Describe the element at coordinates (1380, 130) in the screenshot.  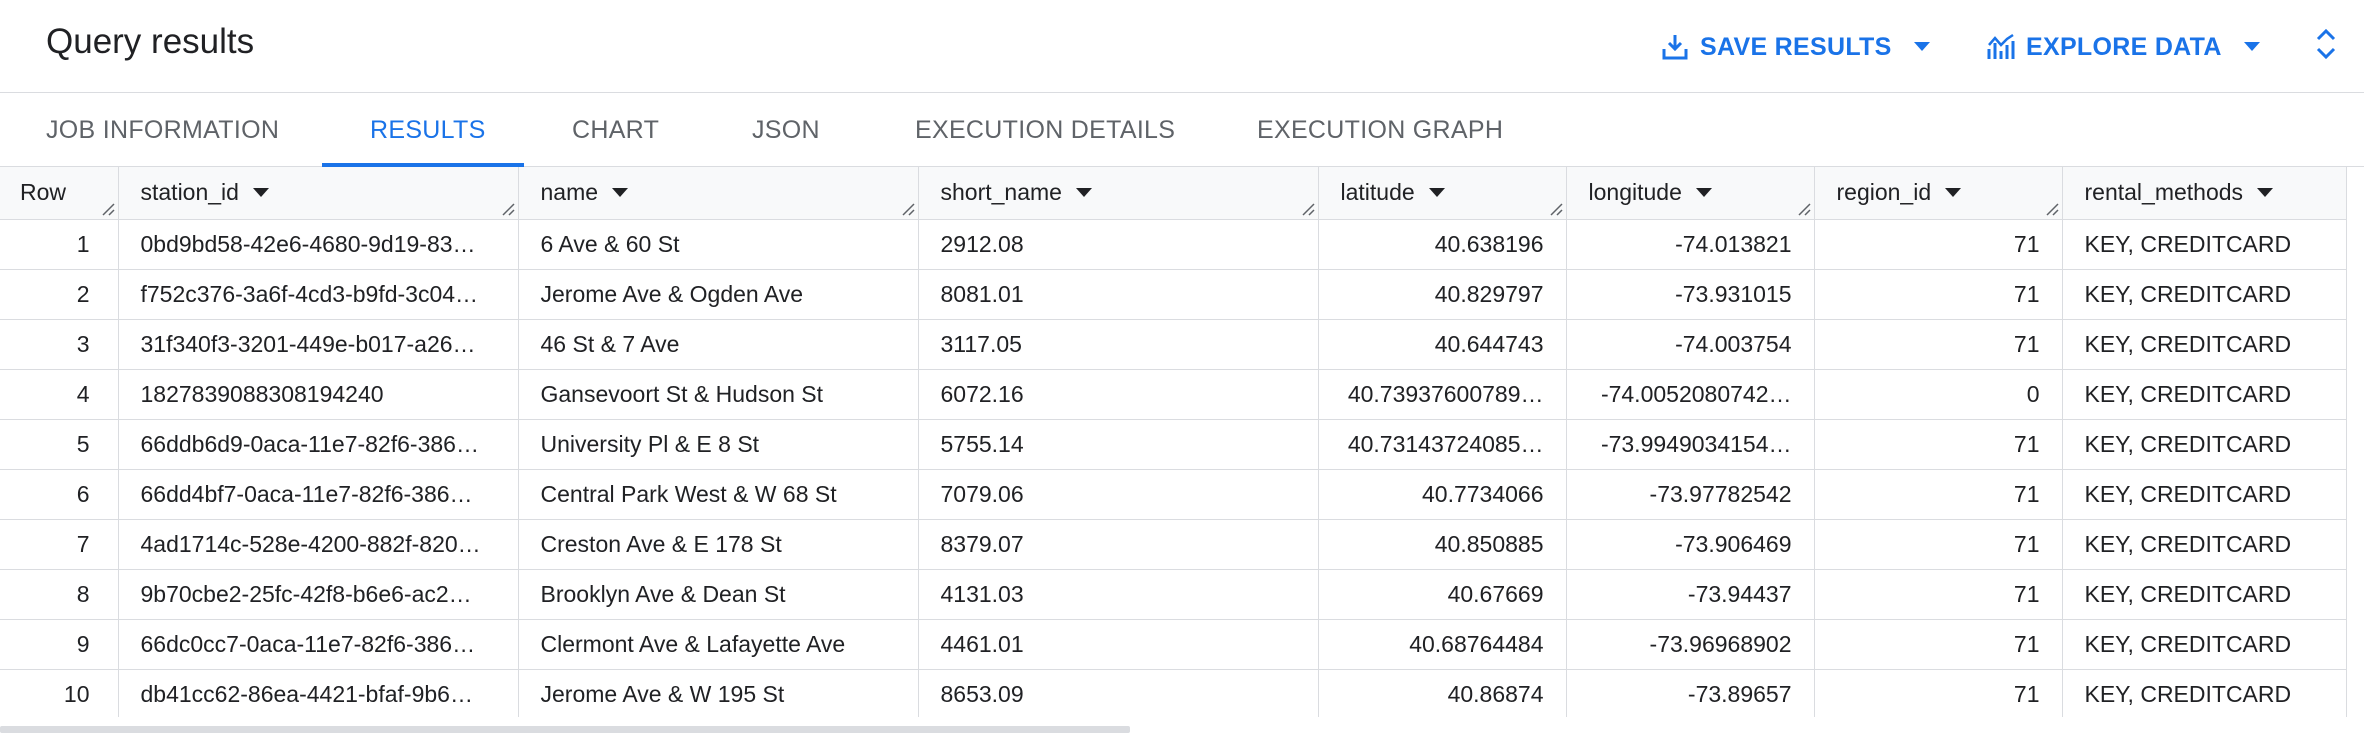
I see `tab-execution-graph: EXECUTION GRAPH` at that location.